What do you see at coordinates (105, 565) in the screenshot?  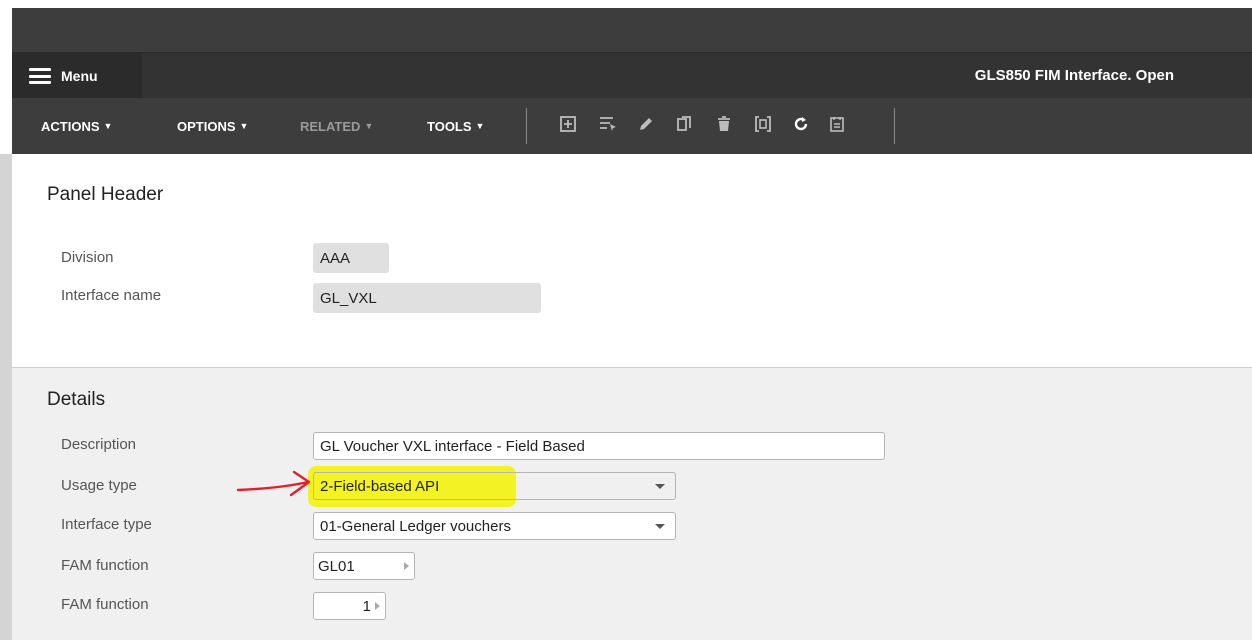 I see `fam-function-label: FAM function` at bounding box center [105, 565].